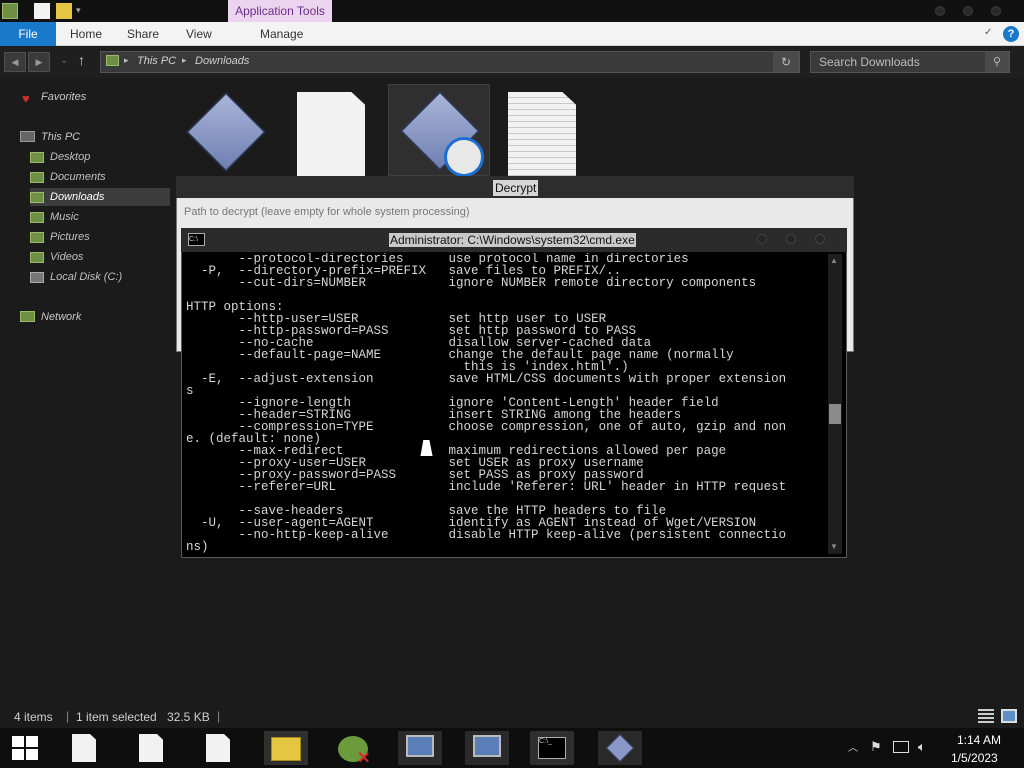  Describe the element at coordinates (996, 11) in the screenshot. I see `close-button` at that location.